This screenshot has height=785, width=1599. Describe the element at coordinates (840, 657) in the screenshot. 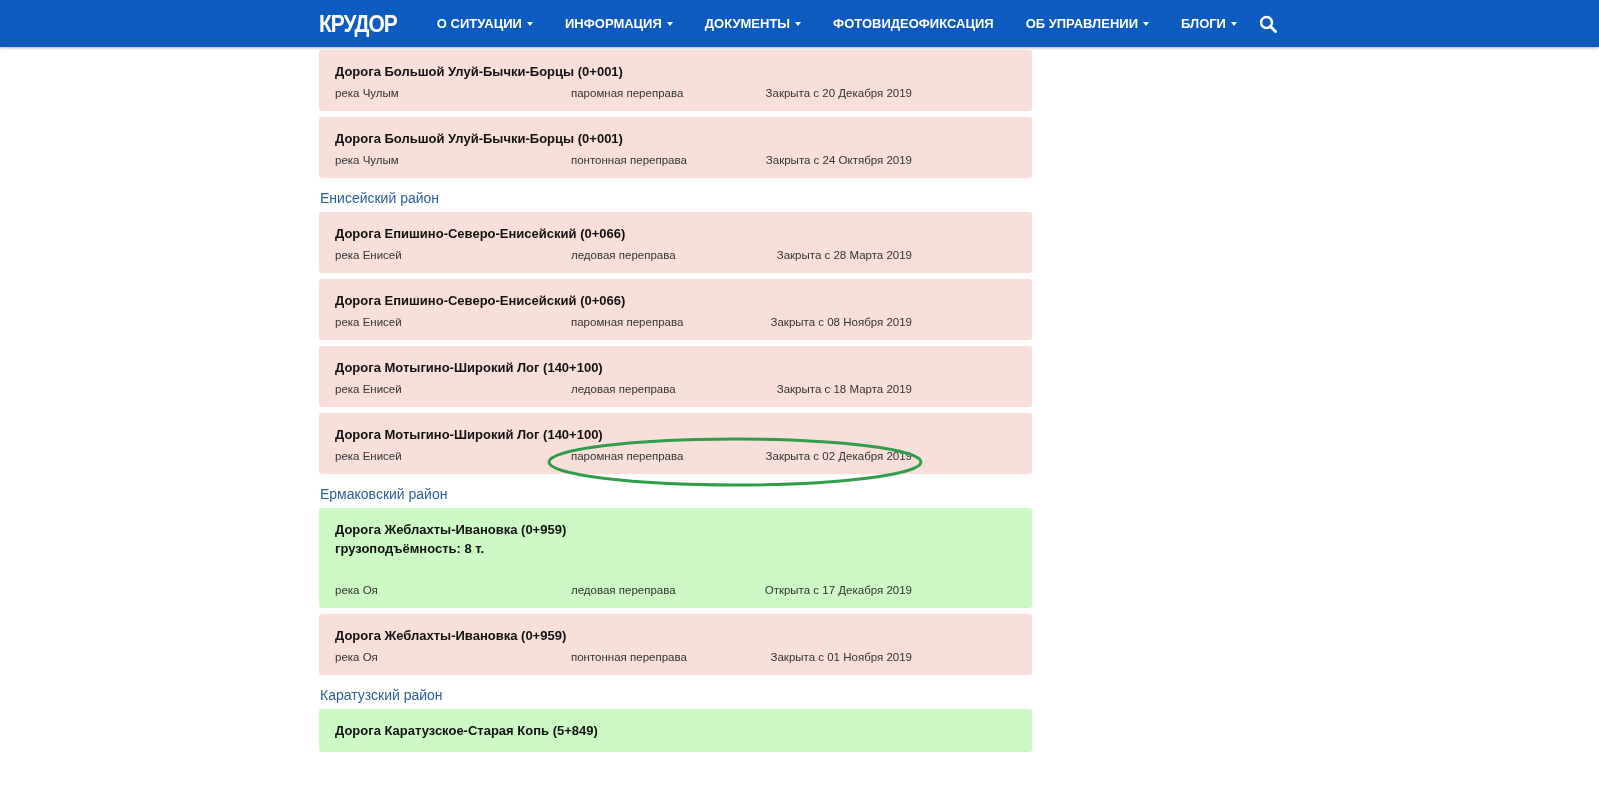

I see `crossing-status: Закрыта с 01 Ноября 2019` at that location.